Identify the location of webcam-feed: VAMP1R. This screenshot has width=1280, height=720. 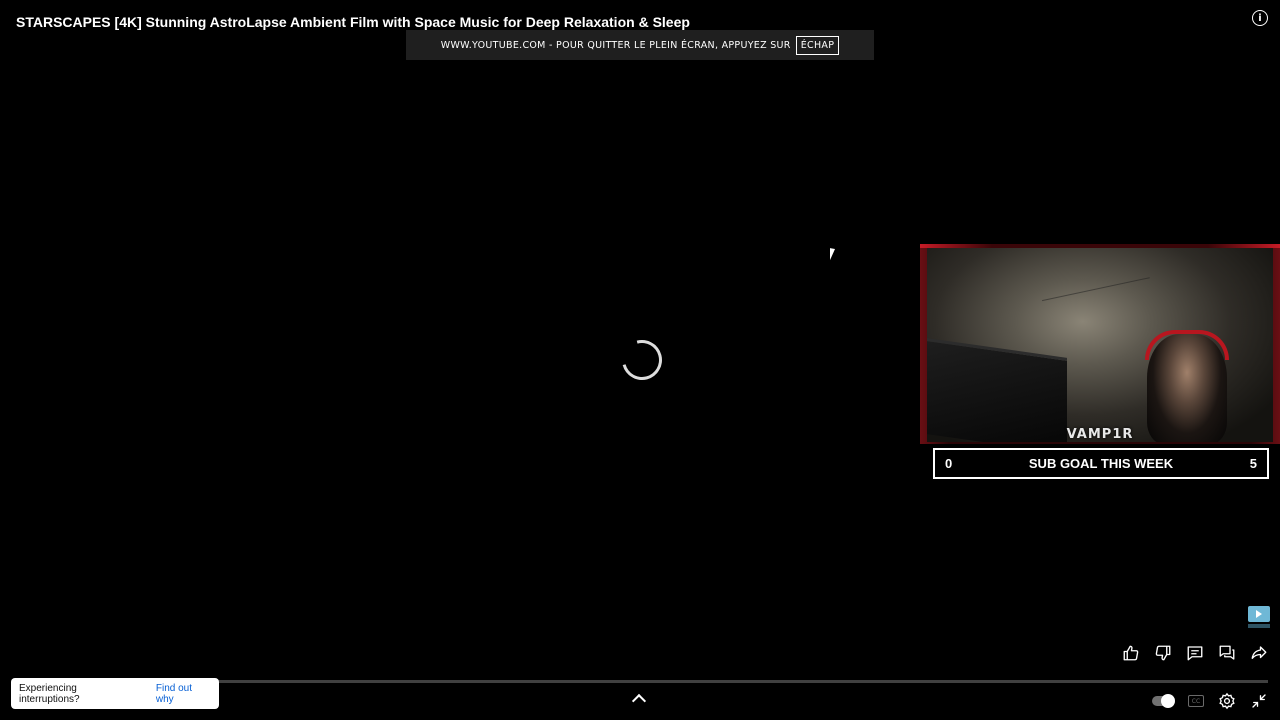
(1100, 345).